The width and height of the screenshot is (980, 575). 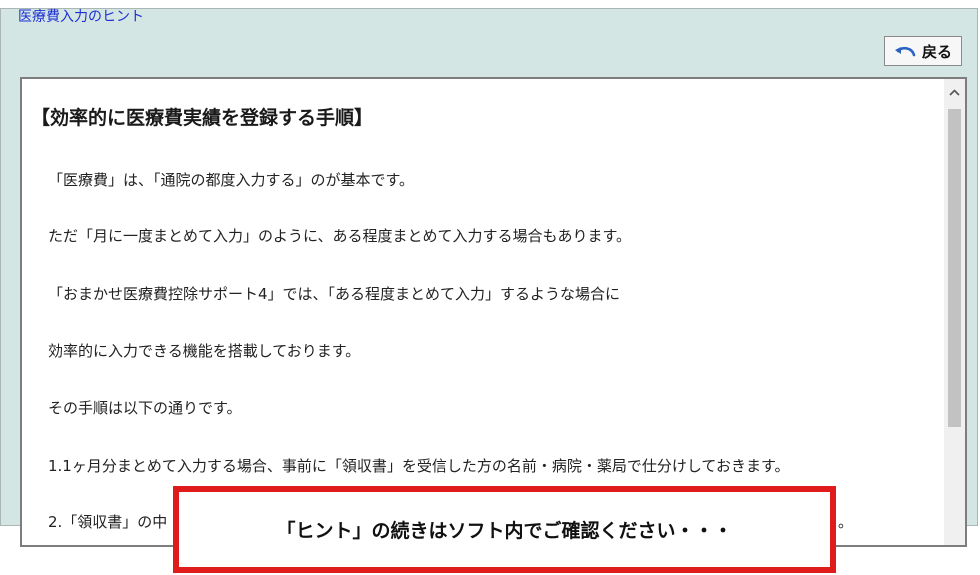 I want to click on vertical-scrollbar, so click(x=954, y=312).